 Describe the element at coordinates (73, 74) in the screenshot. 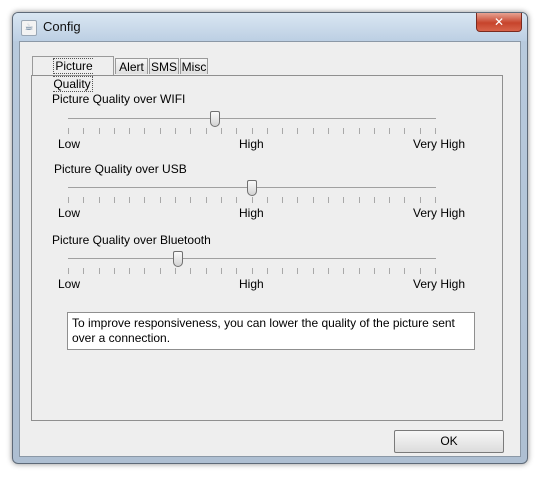

I see `tab-picture-quality: Picture Quality` at that location.